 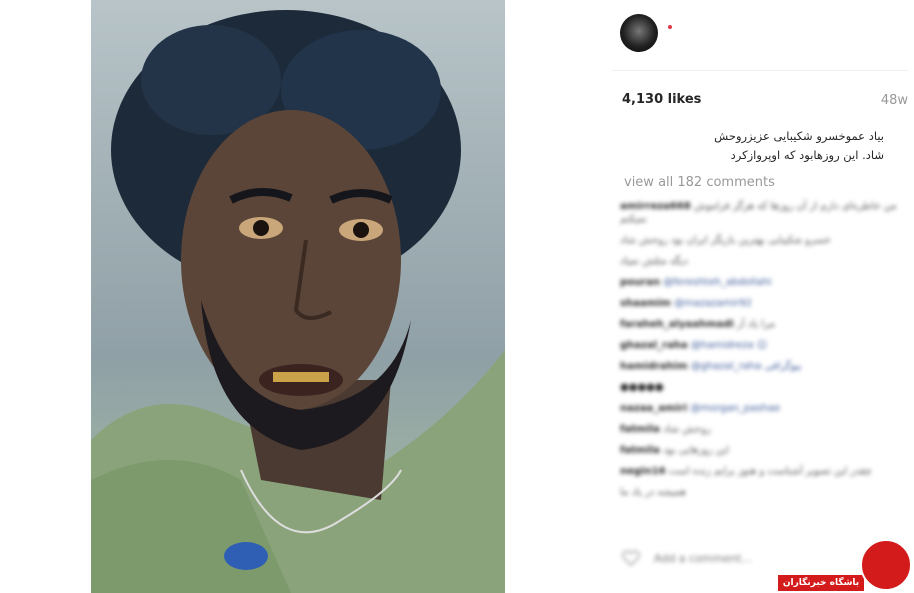 I want to click on comment-username: amirreza668, so click(x=655, y=206).